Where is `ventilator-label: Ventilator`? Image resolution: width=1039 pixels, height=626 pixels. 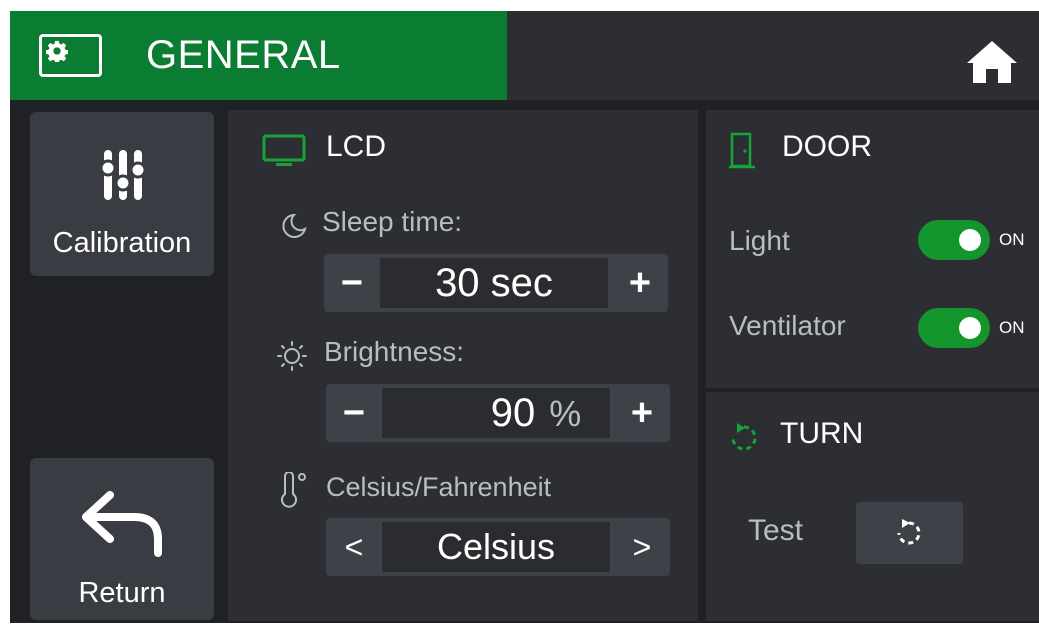
ventilator-label: Ventilator is located at coordinates (787, 325).